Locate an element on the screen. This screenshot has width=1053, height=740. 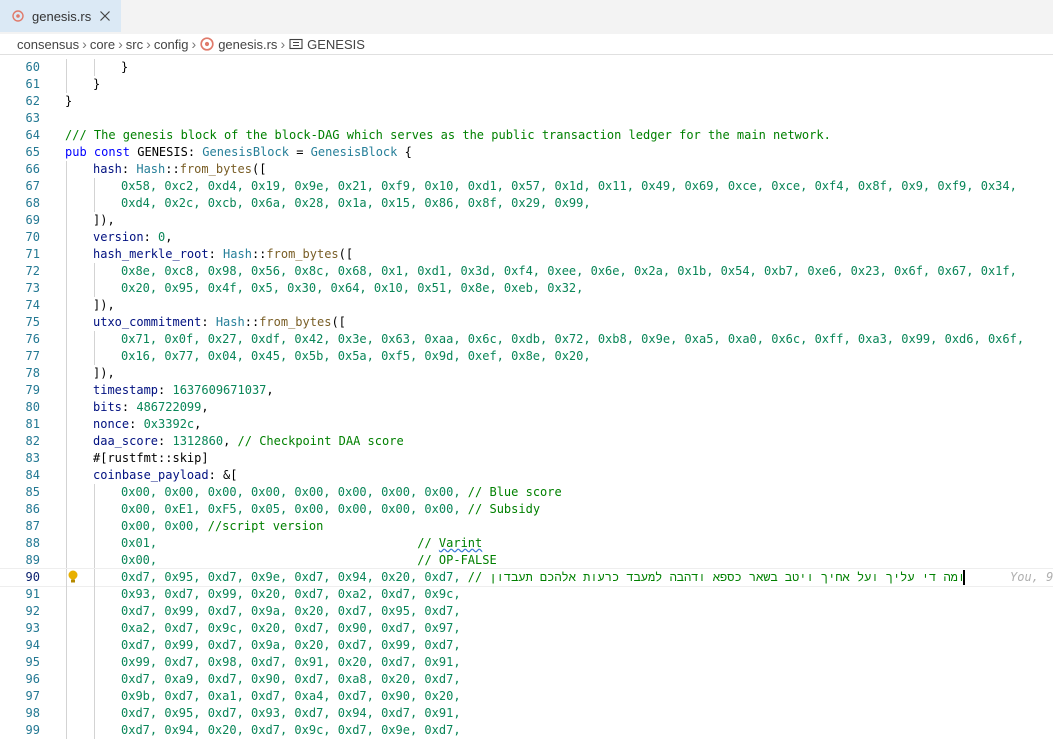
line-number: 61 is located at coordinates (32, 84).